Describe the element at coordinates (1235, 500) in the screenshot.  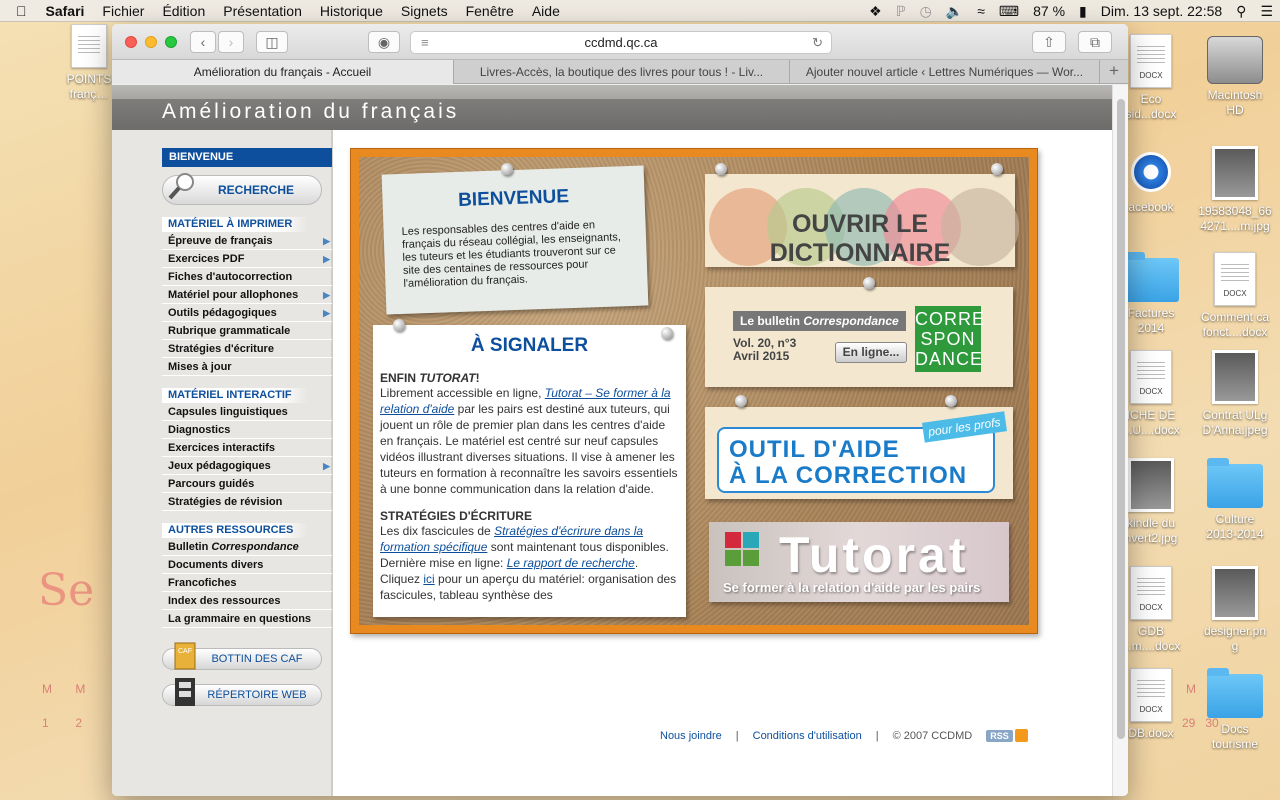
I see `desktop-item-folder: Culture 2013-2014` at that location.